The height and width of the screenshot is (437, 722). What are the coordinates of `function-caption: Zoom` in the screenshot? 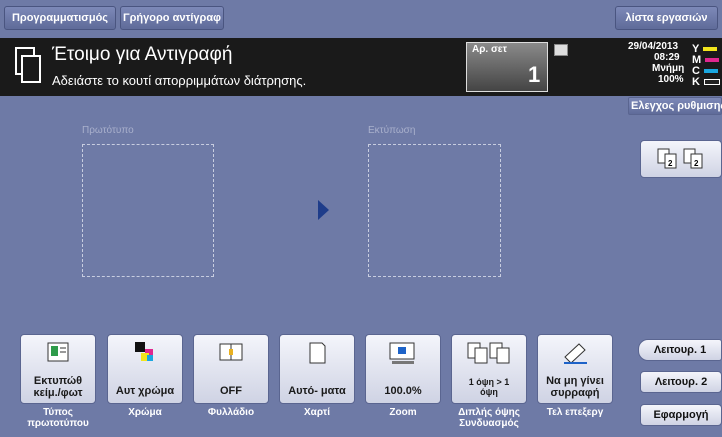 It's located at (403, 412).